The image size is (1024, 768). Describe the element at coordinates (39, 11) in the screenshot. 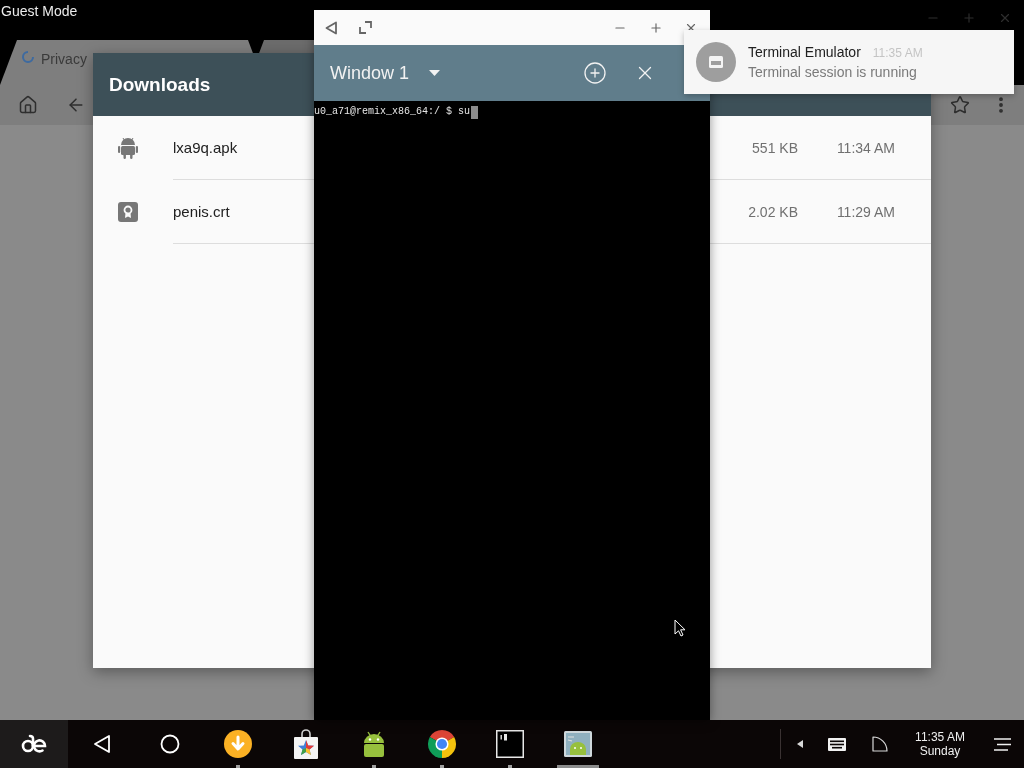

I see `window-title: Guest Mode` at that location.